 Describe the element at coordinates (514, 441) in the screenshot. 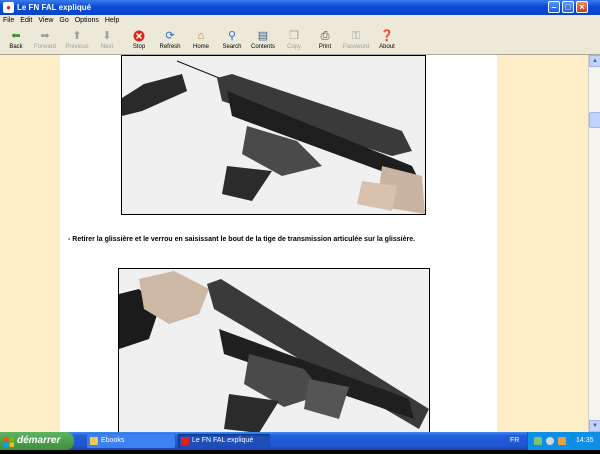

I see `language-indicator: FR` at that location.